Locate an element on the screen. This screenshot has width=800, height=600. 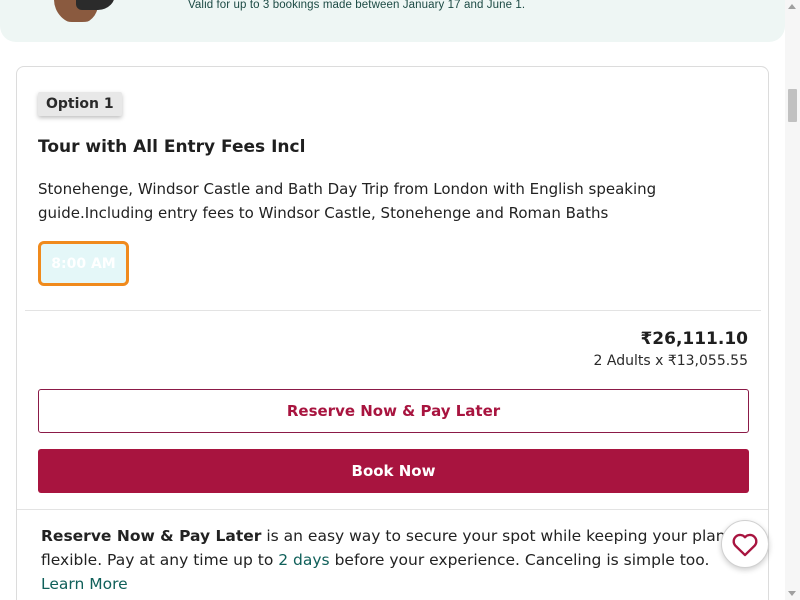
scroll-down-arrow-icon is located at coordinates (792, 593).